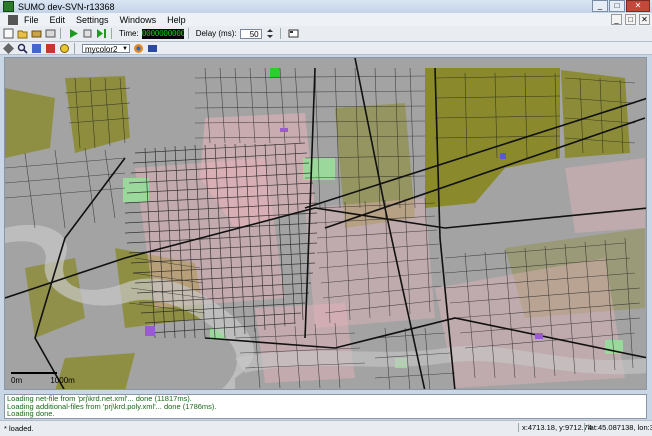 The height and width of the screenshot is (436, 652). What do you see at coordinates (19, 428) in the screenshot?
I see `status-text: * loaded.` at bounding box center [19, 428].